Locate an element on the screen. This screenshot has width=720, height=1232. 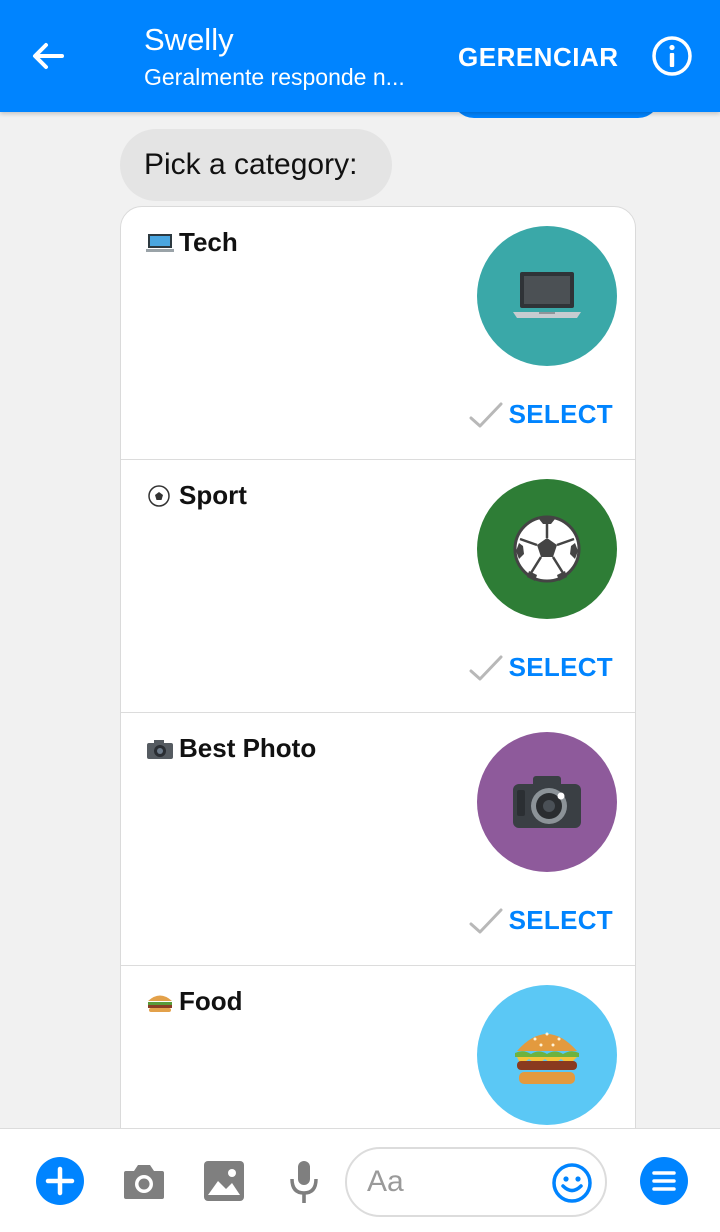
bot-message-bubble: Pick a category: is located at coordinates (256, 165).